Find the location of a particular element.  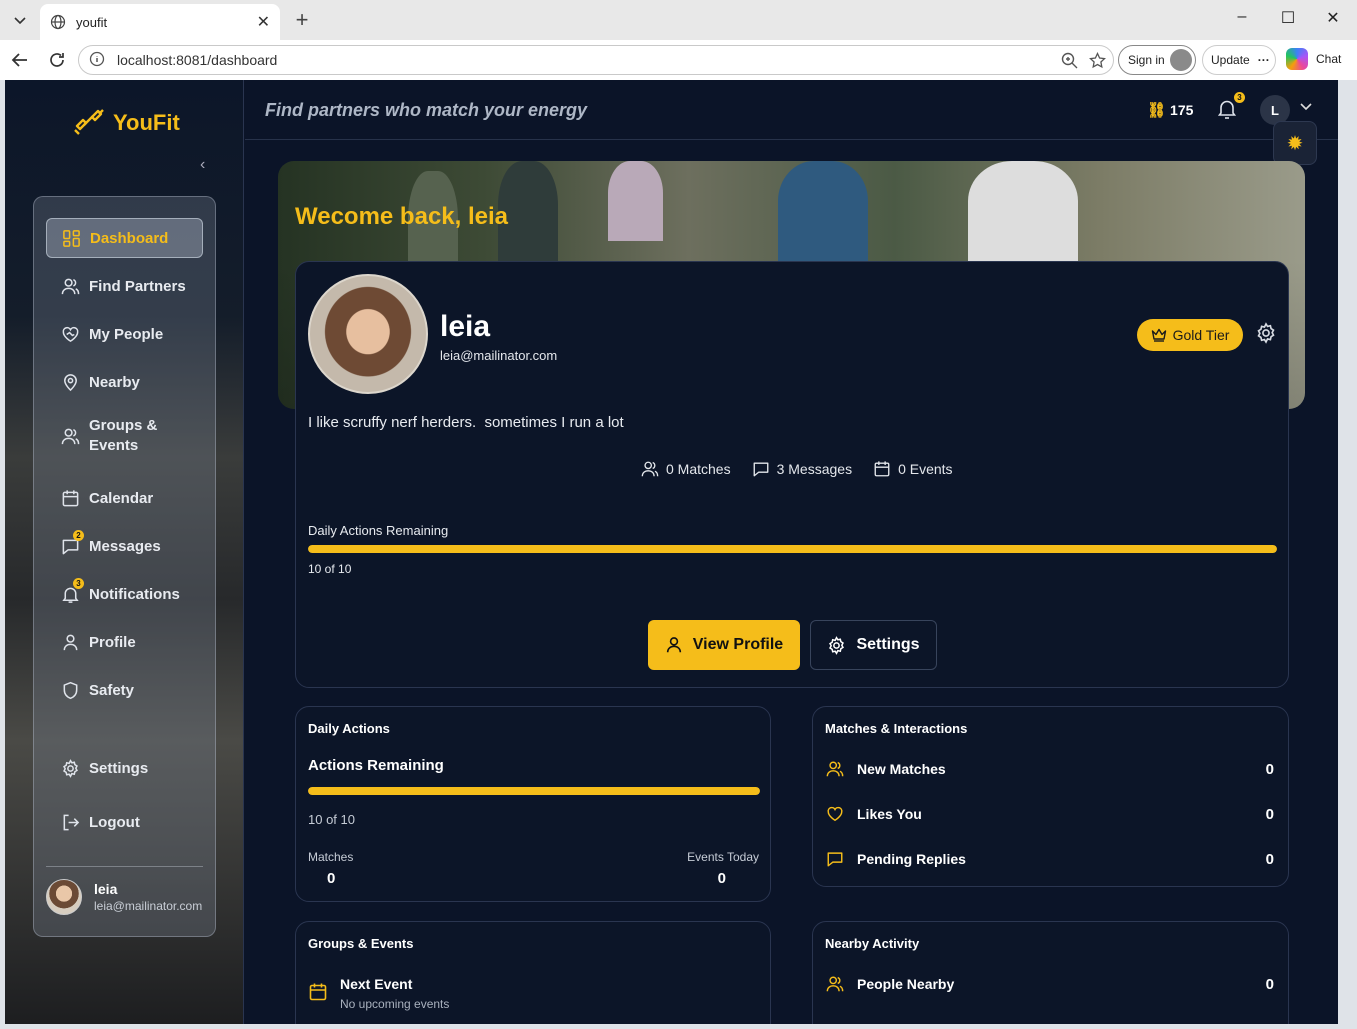

likes-you-row: Likes You 0 is located at coordinates (1049, 814).